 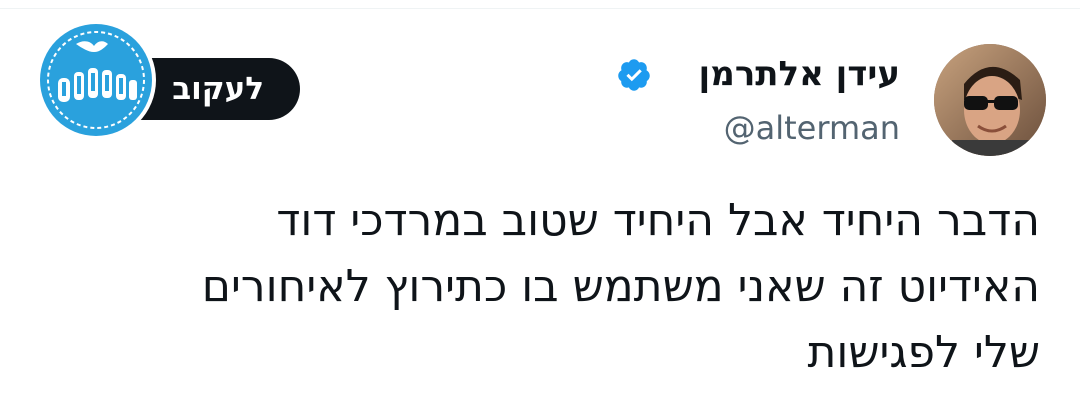 I want to click on top-divider, so click(x=540, y=8).